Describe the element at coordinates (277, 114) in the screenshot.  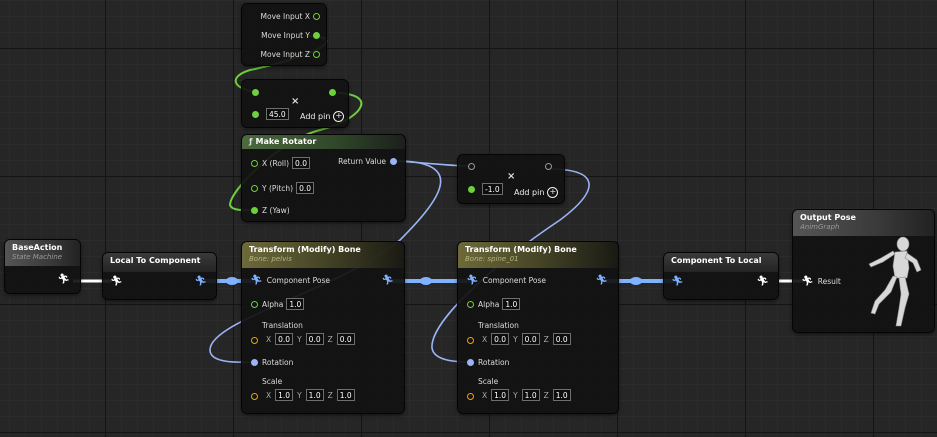
I see `add-value-field: 45.0` at that location.